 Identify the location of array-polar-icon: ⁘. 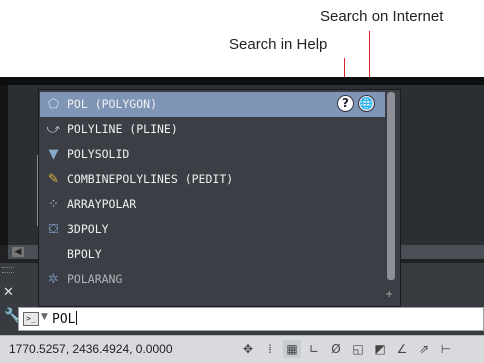
(53, 204).